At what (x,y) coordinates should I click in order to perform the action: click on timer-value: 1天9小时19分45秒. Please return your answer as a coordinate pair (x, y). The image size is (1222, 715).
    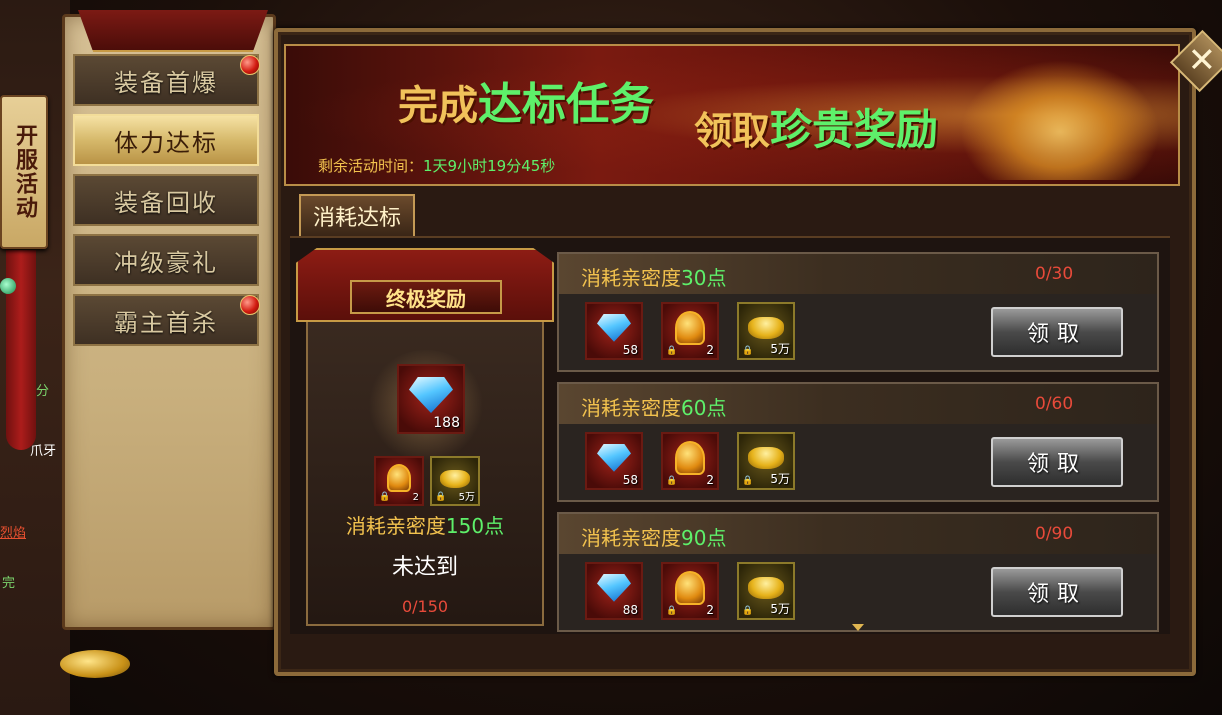
    Looking at the image, I should click on (489, 166).